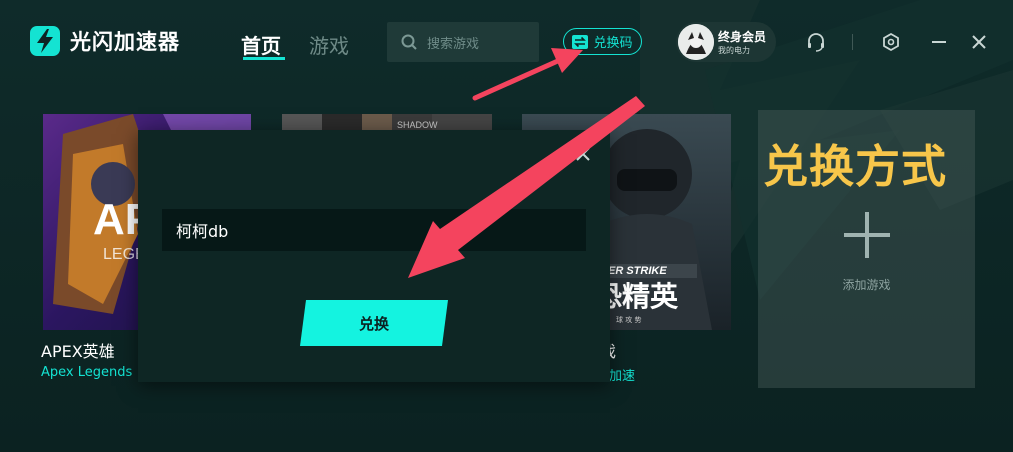 The image size is (1013, 452). Describe the element at coordinates (866, 285) in the screenshot. I see `add-game-label: 添加游戏` at that location.